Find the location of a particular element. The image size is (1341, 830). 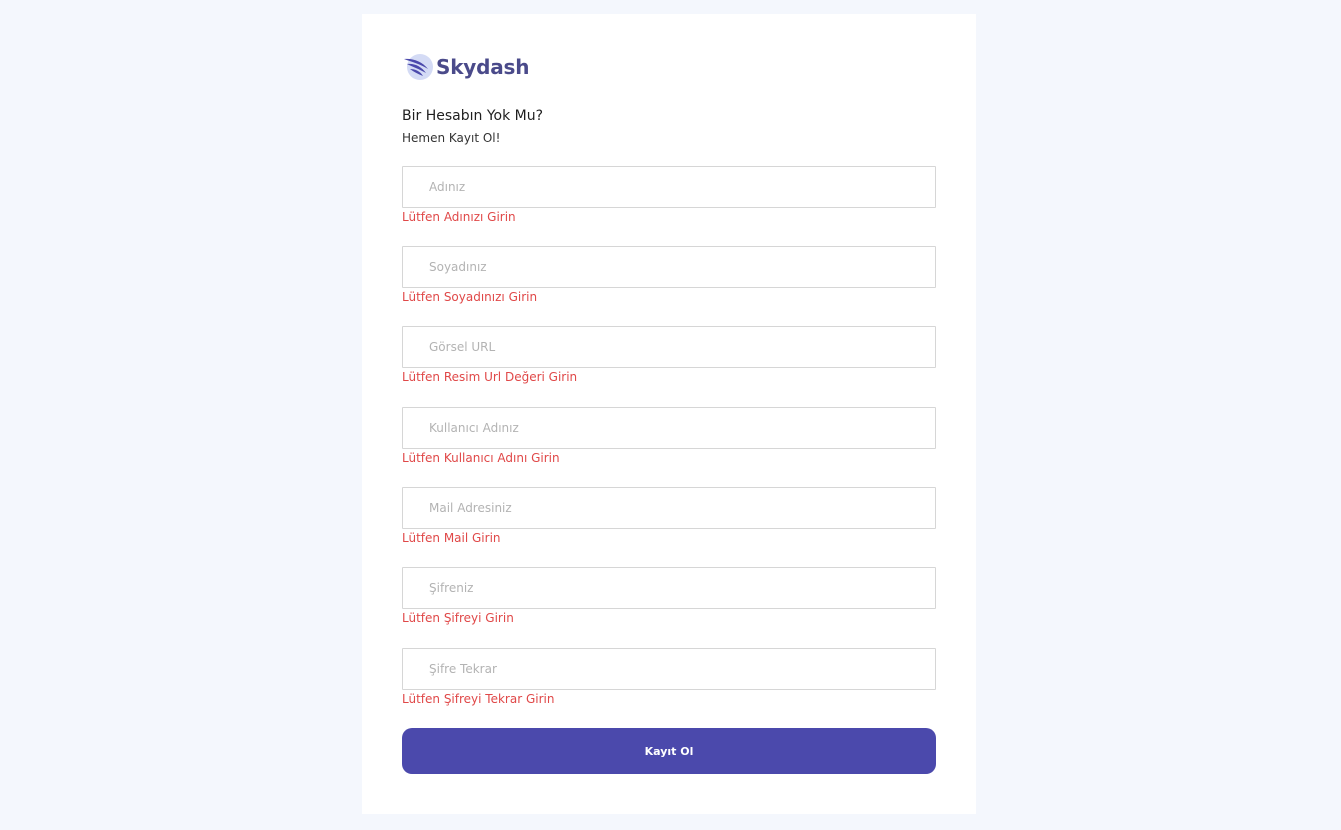

password-confirm-error: Lütfen Şifreyi Tekrar Girin is located at coordinates (478, 699).